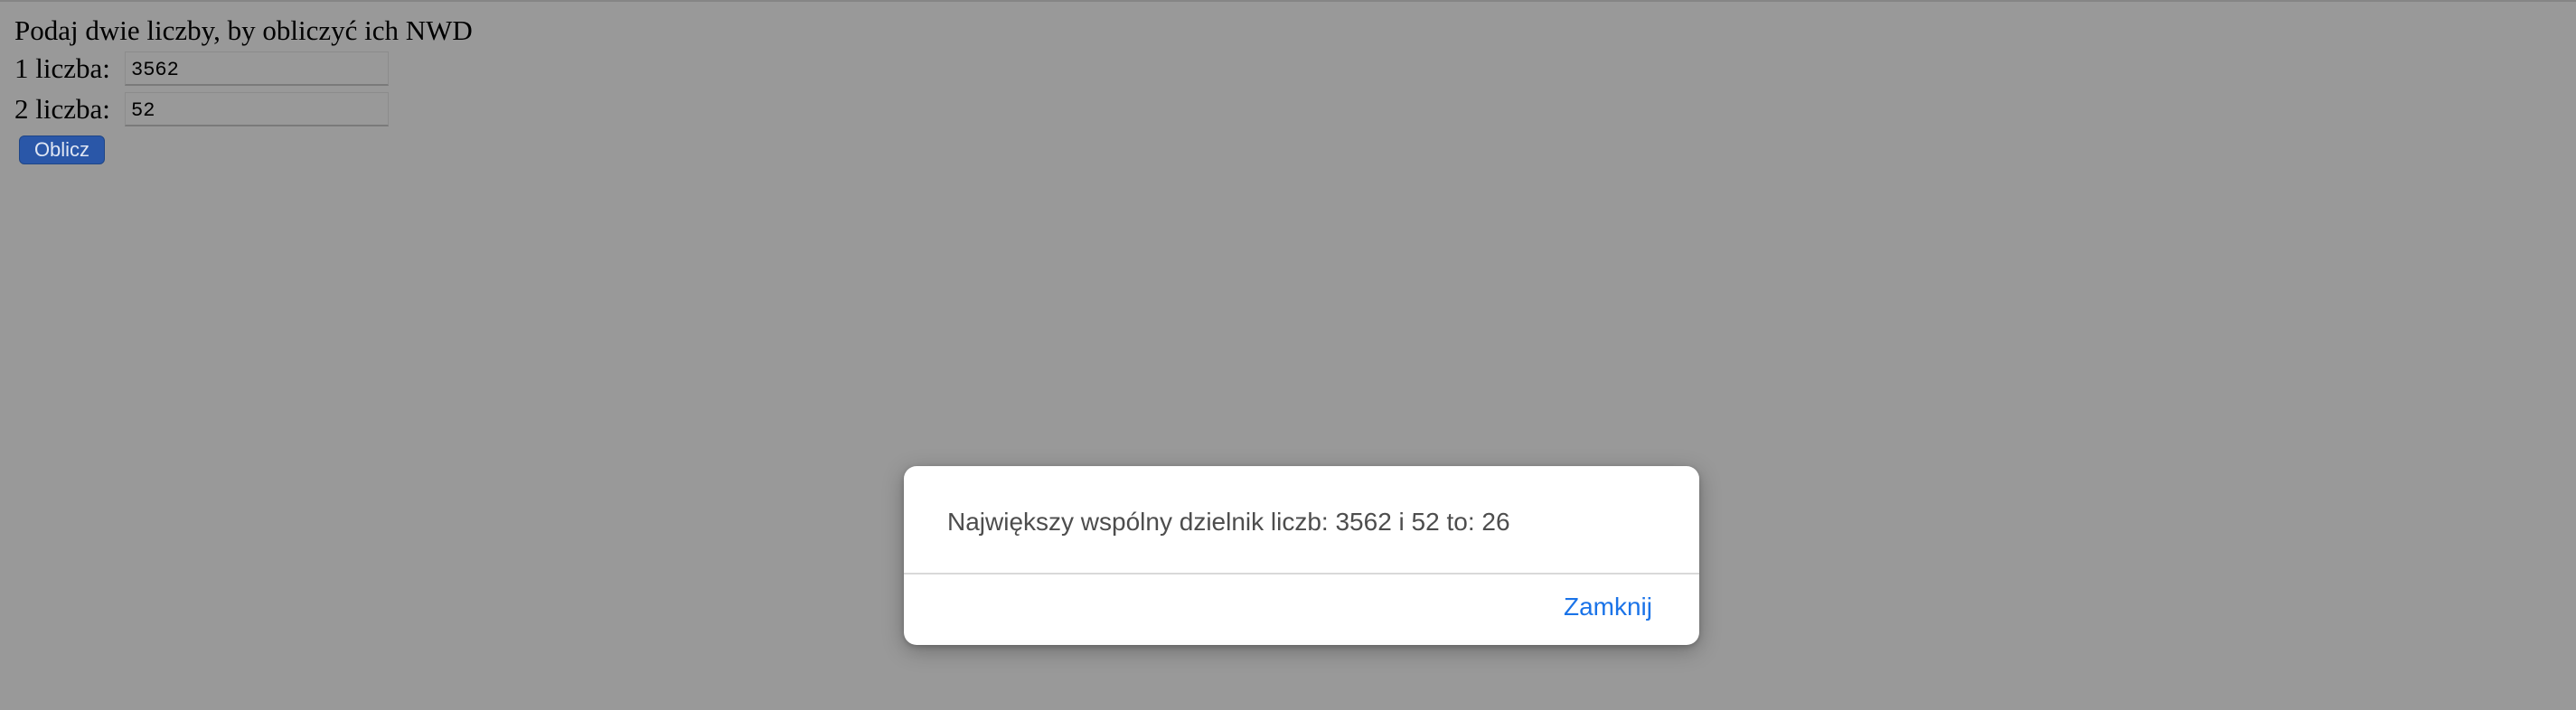 The width and height of the screenshot is (2576, 710). I want to click on calculate-button: Oblicz, so click(62, 150).